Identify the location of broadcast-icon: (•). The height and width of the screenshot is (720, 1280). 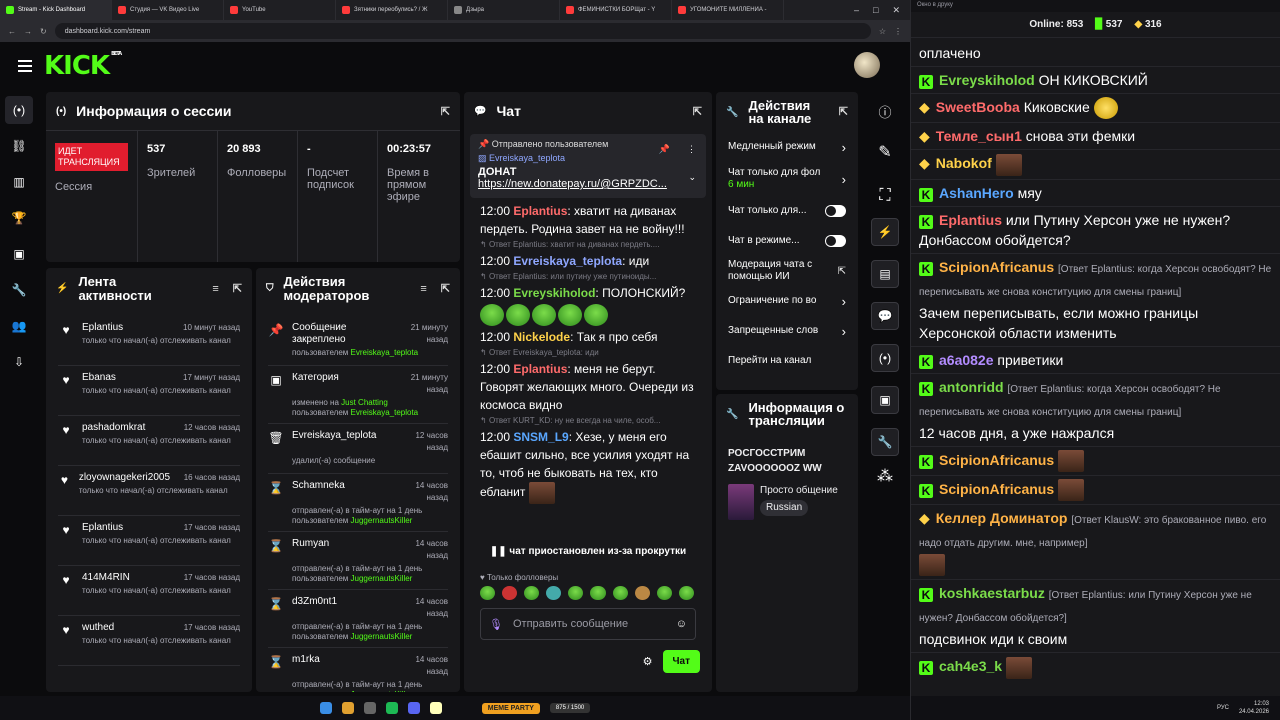
(885, 358).